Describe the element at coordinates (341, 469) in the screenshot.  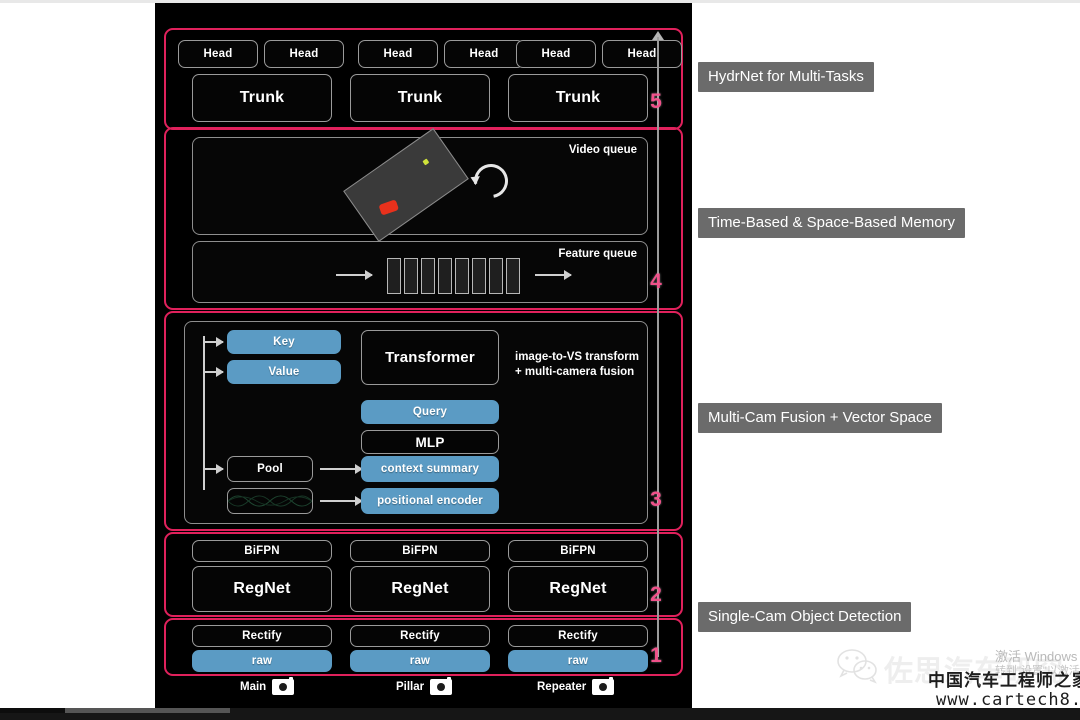
I see `pool-to-context-arrow-icon` at that location.